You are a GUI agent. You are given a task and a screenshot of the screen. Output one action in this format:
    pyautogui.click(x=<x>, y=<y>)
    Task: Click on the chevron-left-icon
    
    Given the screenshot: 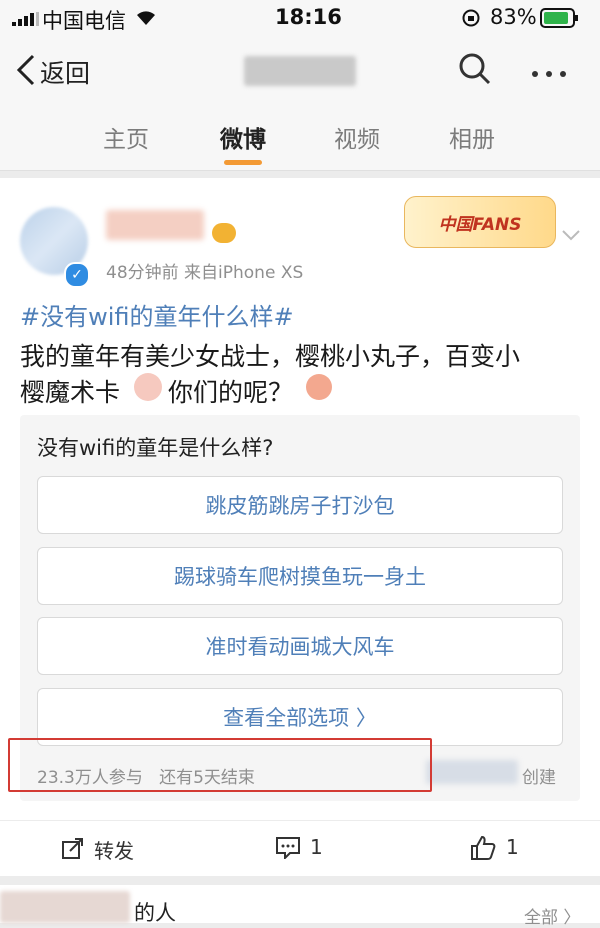 What is the action you would take?
    pyautogui.click(x=26, y=72)
    